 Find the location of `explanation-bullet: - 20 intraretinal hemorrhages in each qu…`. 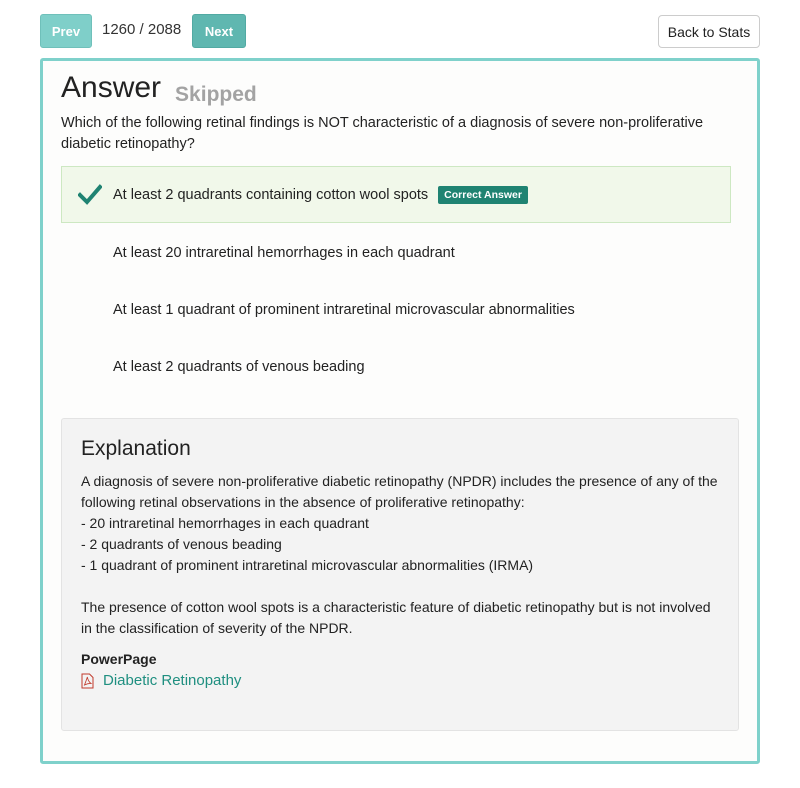

explanation-bullet: - 20 intraretinal hemorrhages in each qu… is located at coordinates (225, 523).